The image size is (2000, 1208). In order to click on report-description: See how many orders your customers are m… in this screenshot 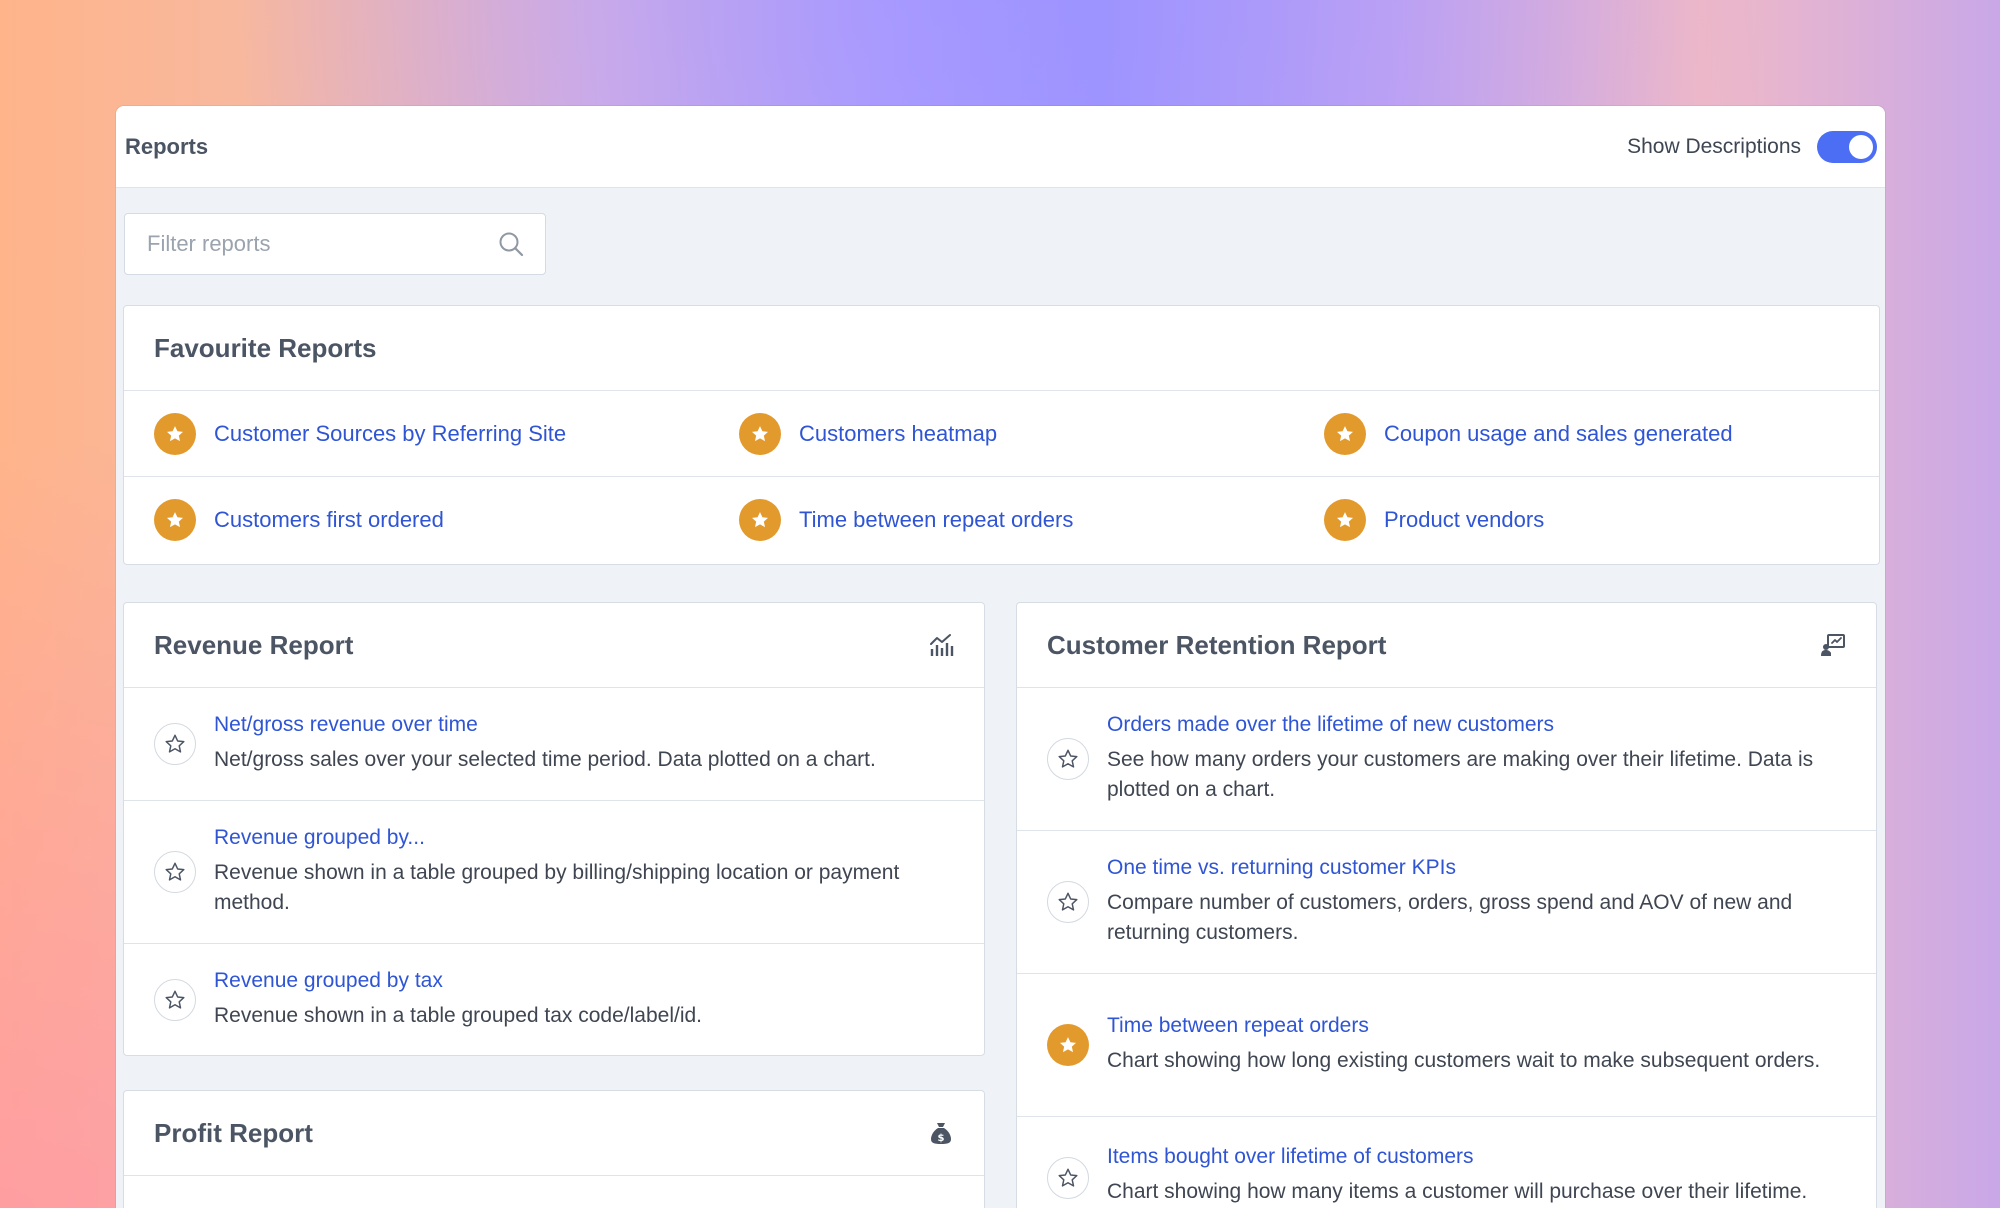, I will do `click(1460, 774)`.